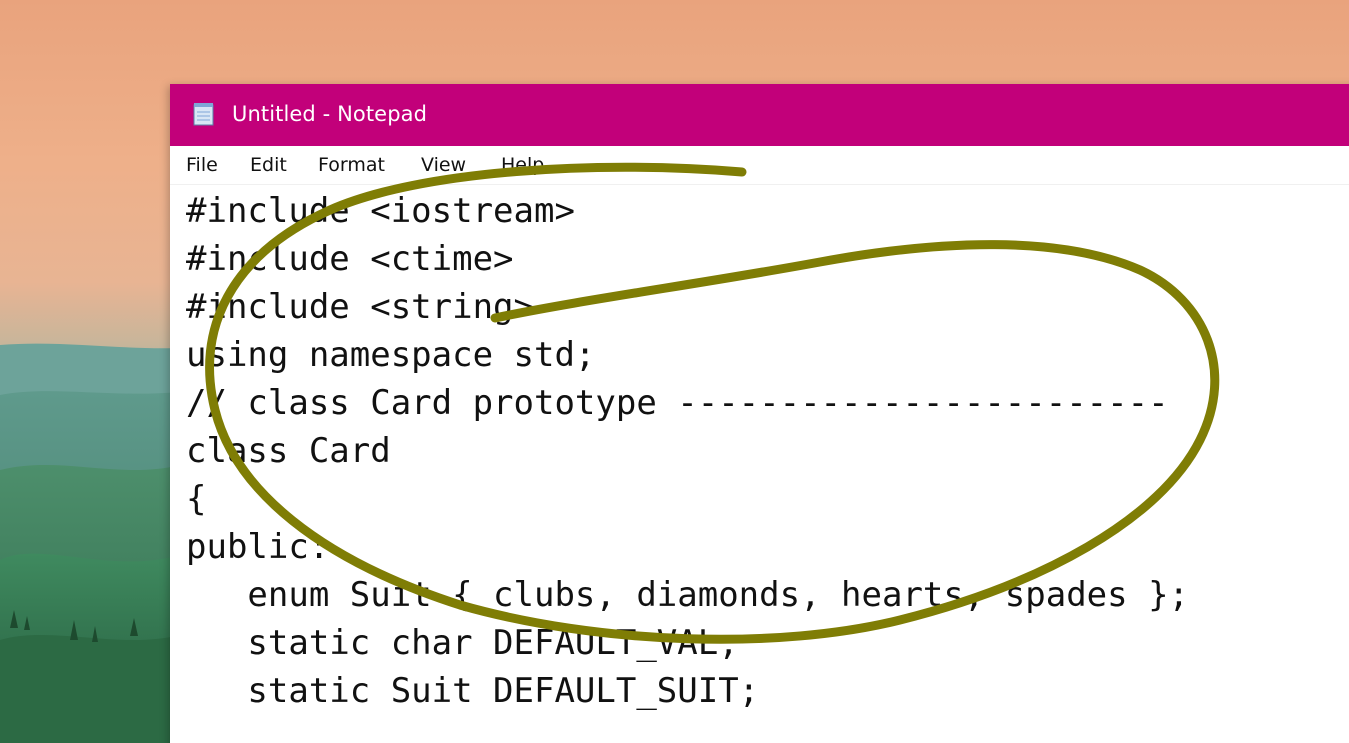 Image resolution: width=1349 pixels, height=743 pixels. What do you see at coordinates (759, 165) in the screenshot?
I see `menu-bar: File Edit Format View Help` at bounding box center [759, 165].